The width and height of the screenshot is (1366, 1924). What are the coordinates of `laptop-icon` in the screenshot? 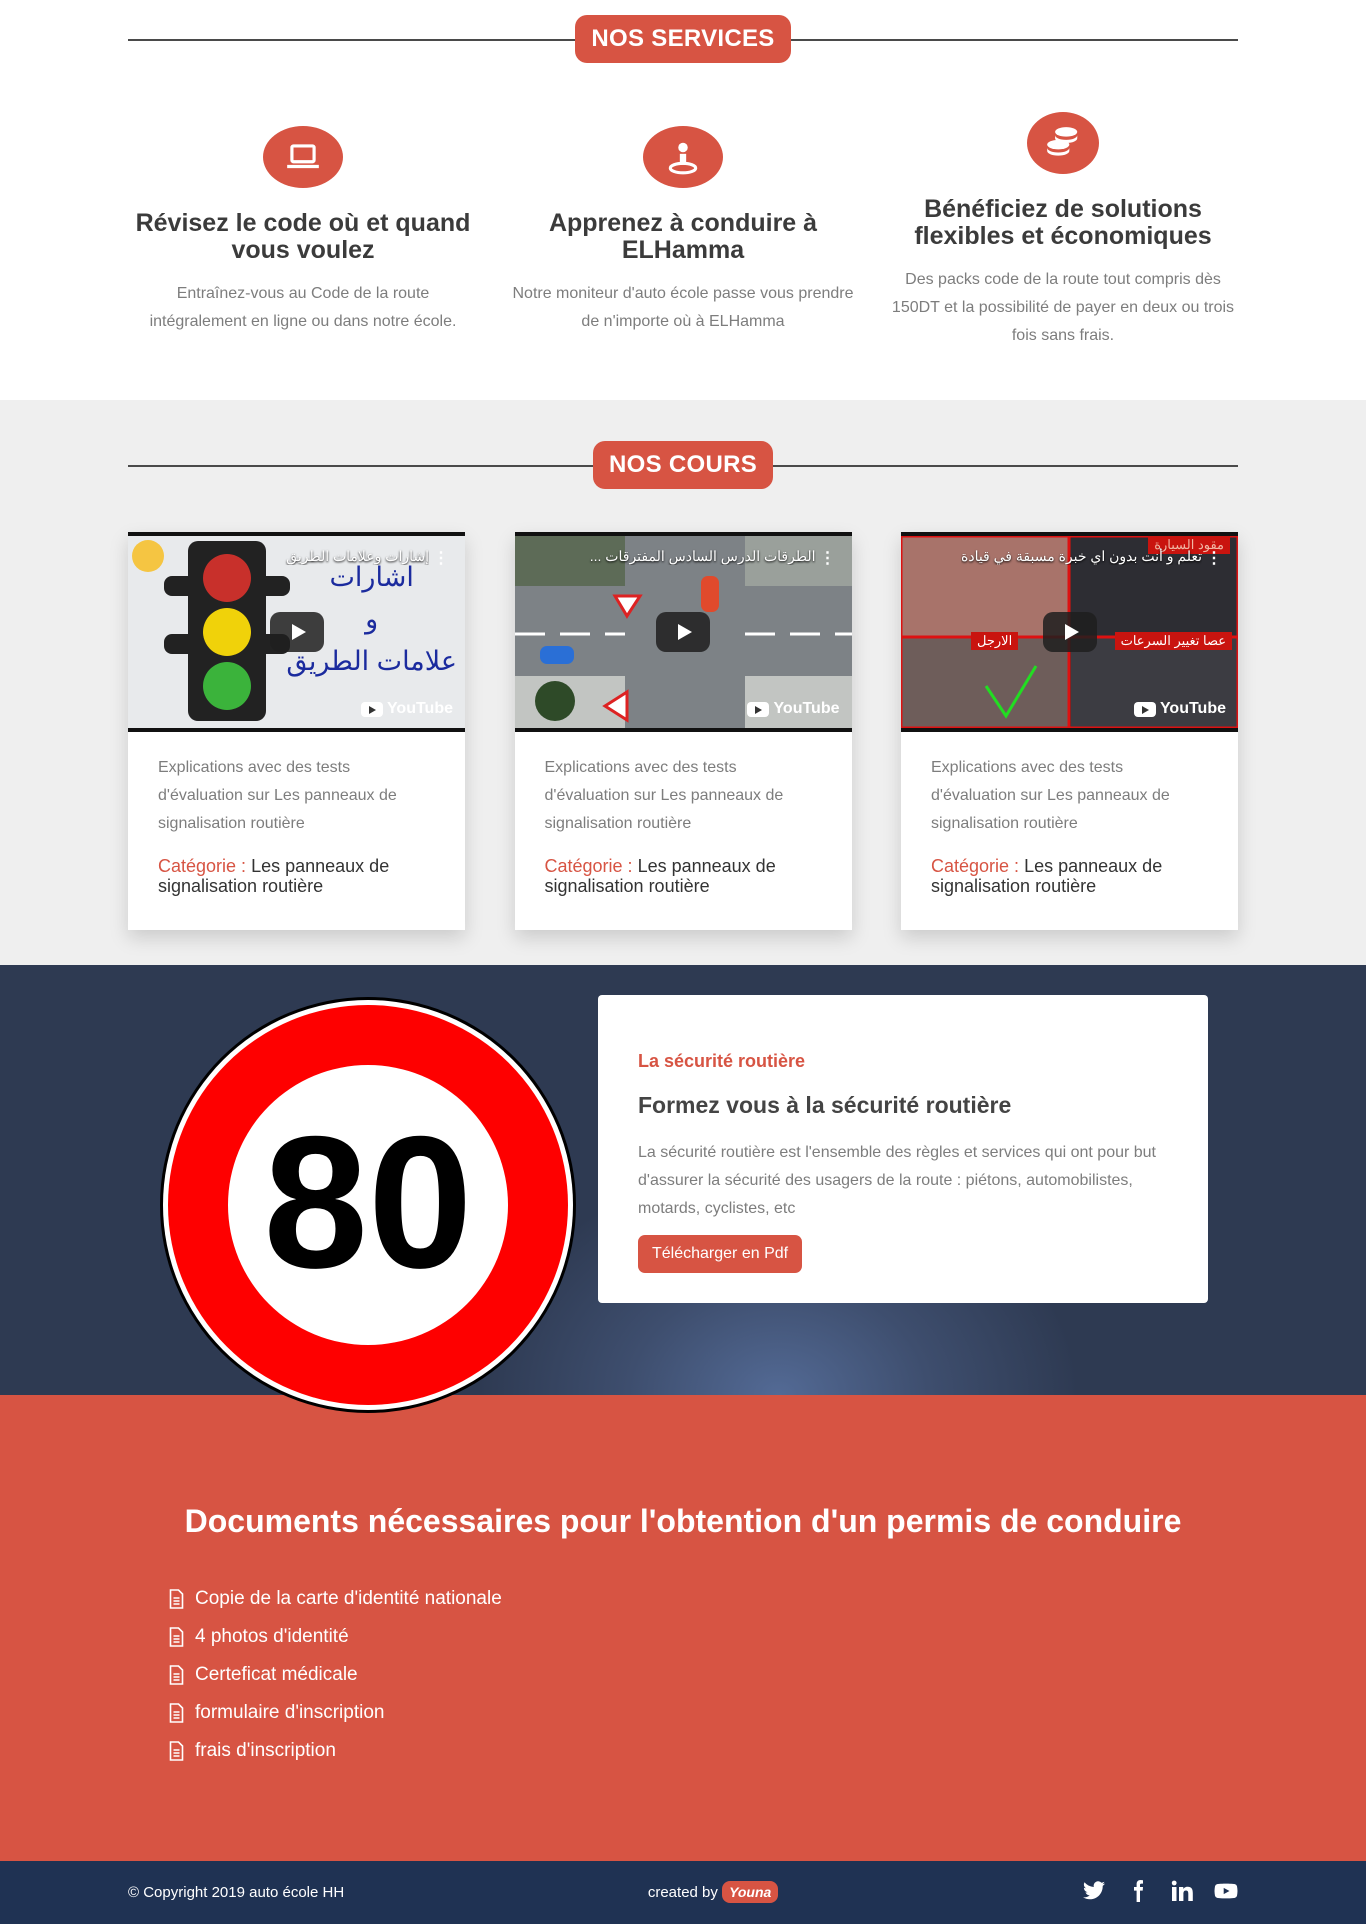 It's located at (303, 157).